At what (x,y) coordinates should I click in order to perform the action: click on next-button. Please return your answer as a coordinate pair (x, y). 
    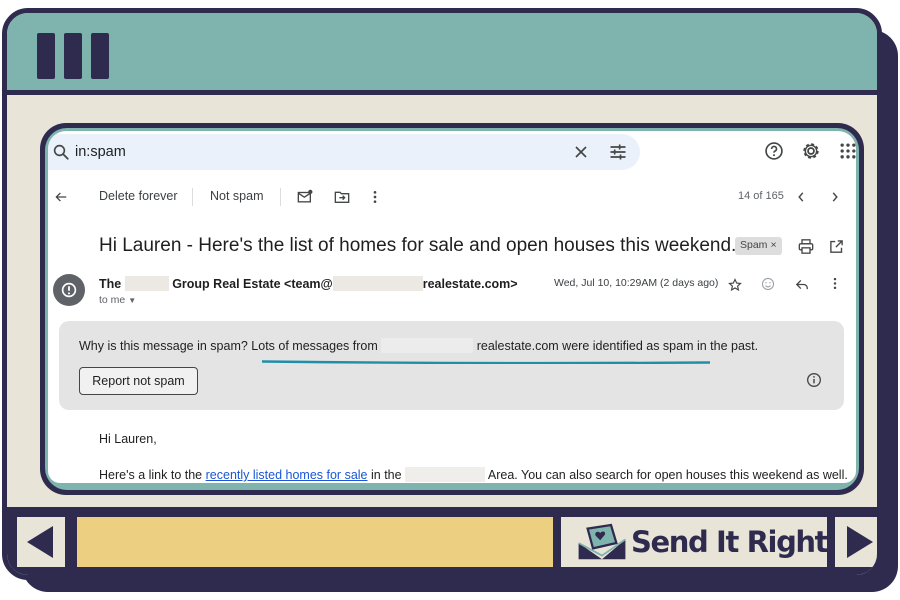
    Looking at the image, I should click on (856, 542).